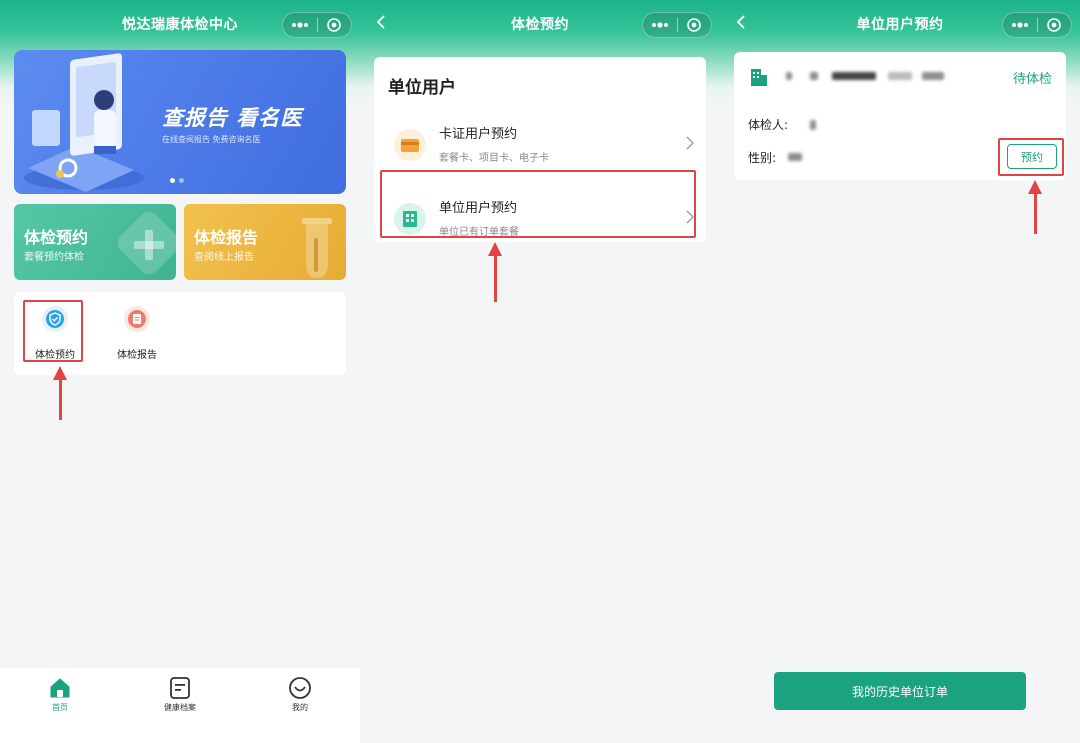 The height and width of the screenshot is (743, 1080). I want to click on carousel-dots, so click(177, 180).